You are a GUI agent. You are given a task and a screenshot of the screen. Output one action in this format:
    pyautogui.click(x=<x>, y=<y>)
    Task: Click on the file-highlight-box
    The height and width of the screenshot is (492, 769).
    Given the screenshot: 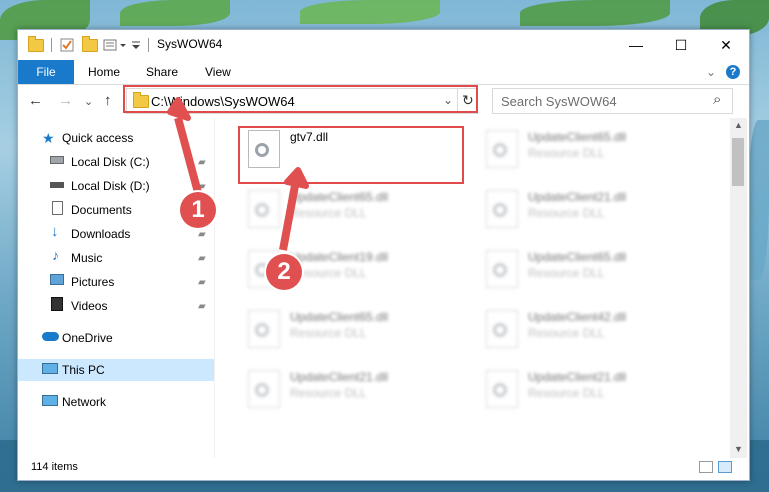 What is the action you would take?
    pyautogui.click(x=351, y=155)
    